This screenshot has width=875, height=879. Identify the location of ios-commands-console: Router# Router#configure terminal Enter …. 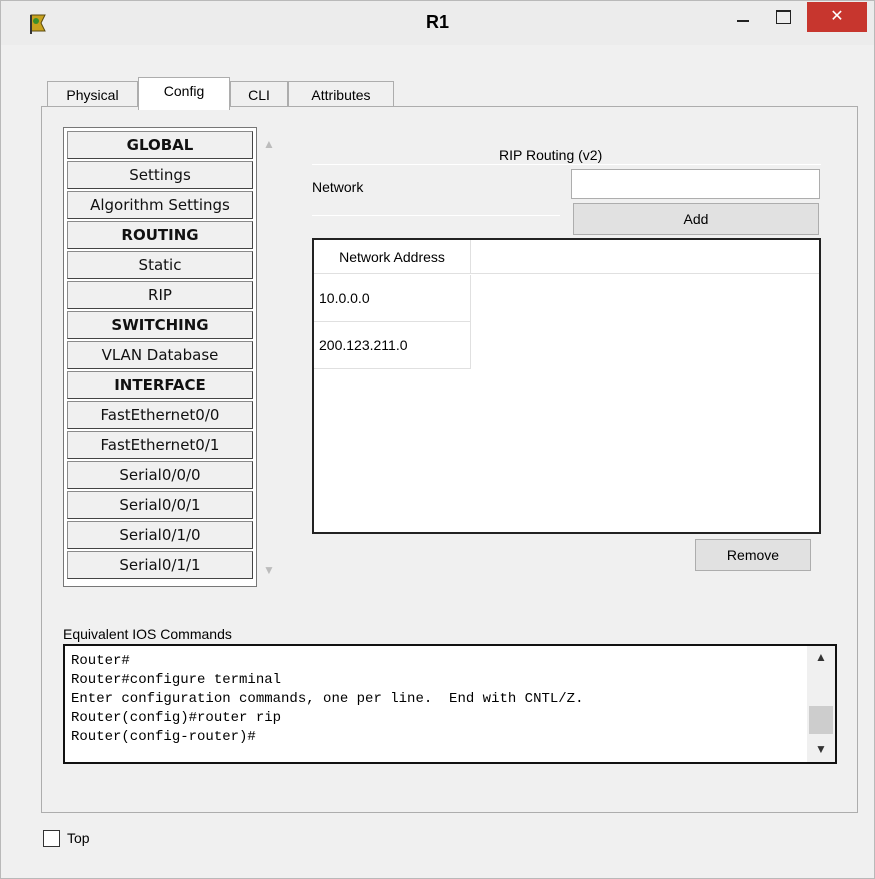
(450, 704).